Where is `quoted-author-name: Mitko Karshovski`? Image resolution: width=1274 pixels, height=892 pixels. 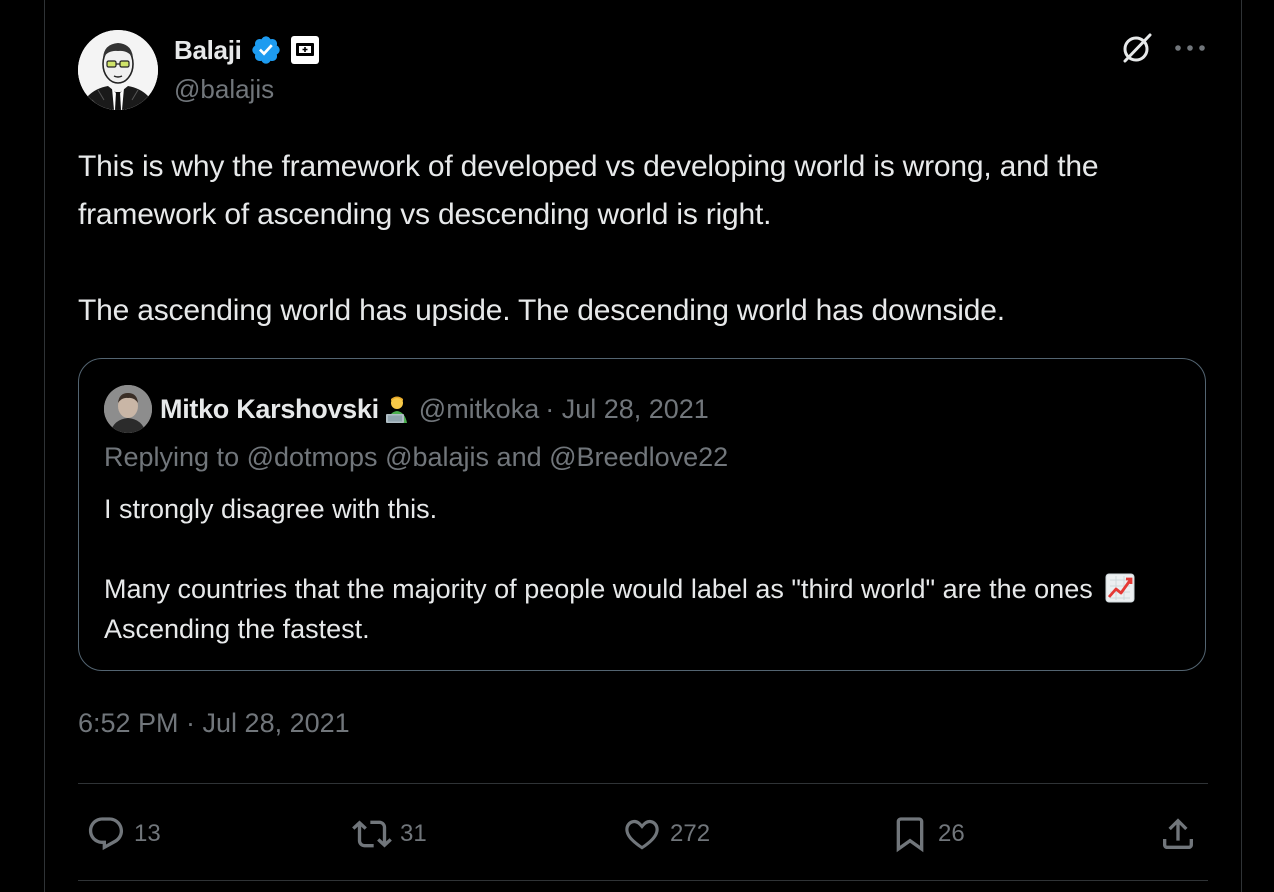 quoted-author-name: Mitko Karshovski is located at coordinates (269, 409).